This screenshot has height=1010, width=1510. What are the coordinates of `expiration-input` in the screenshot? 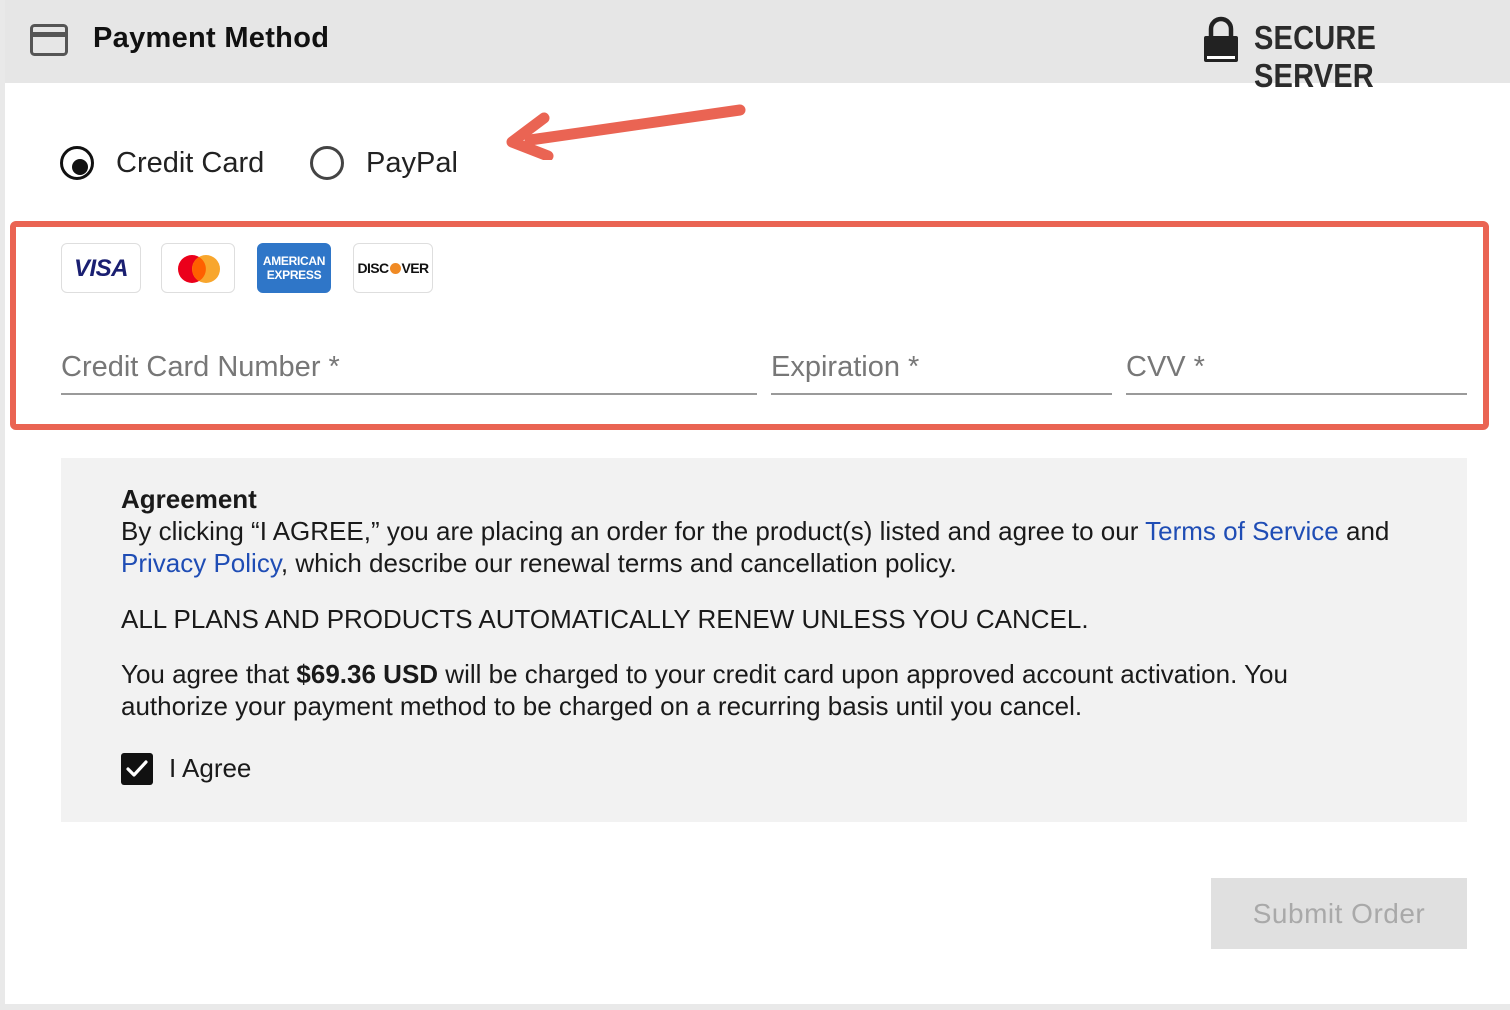 It's located at (941, 367).